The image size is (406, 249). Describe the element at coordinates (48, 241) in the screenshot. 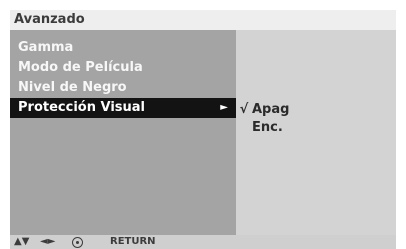

I see `left-right-arrows-icon: ◄►` at that location.